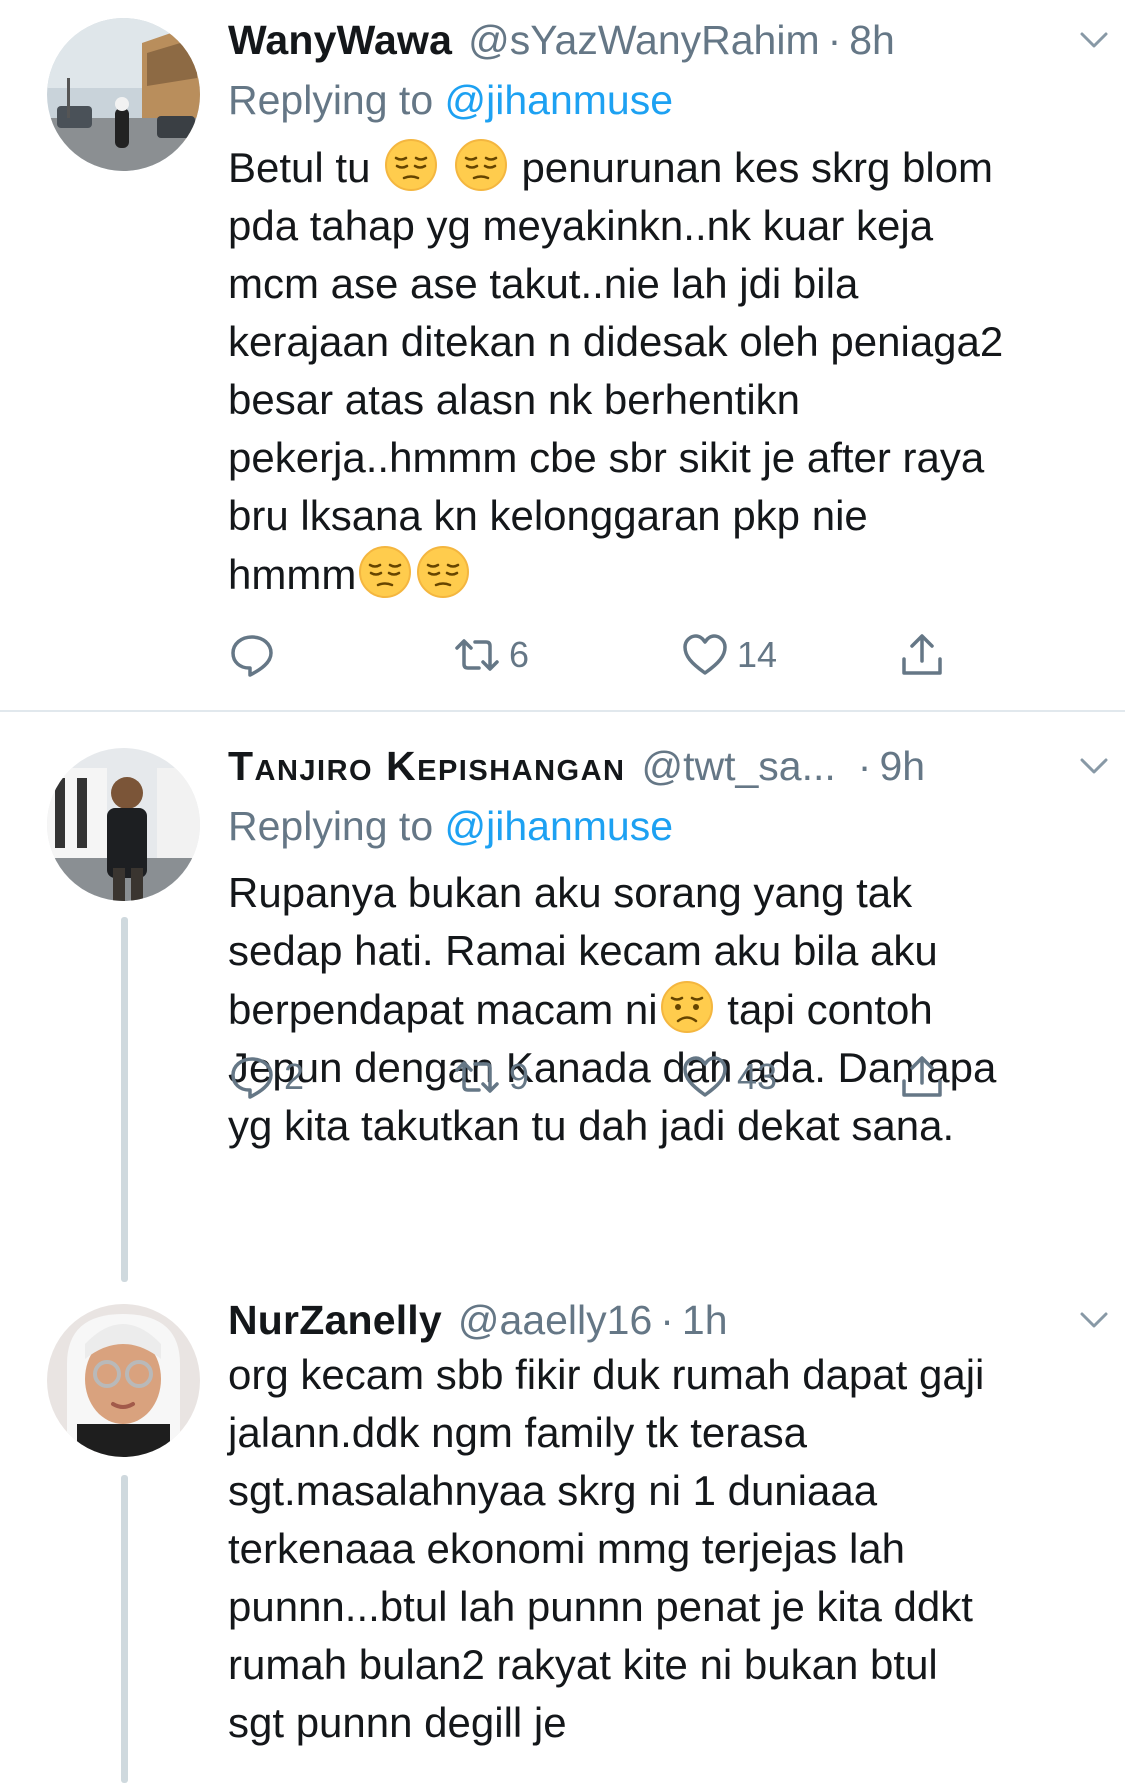 The width and height of the screenshot is (1125, 1783). I want to click on avatar-photo-street-icon, so click(123, 94).